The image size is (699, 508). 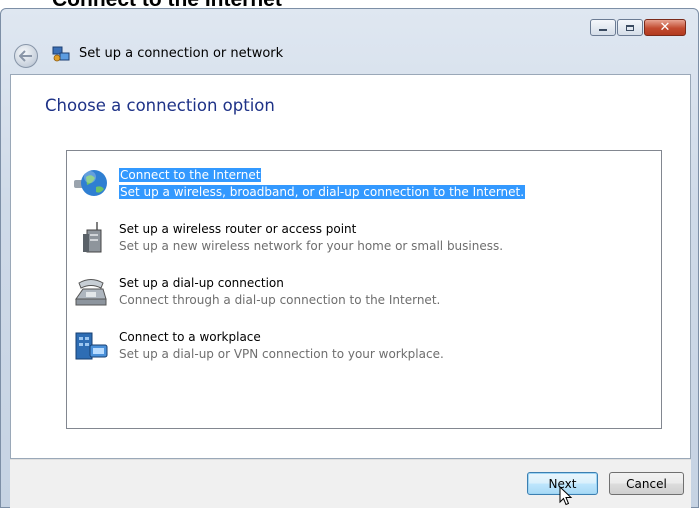 I want to click on option-title: Connect to the Internet, so click(x=190, y=175).